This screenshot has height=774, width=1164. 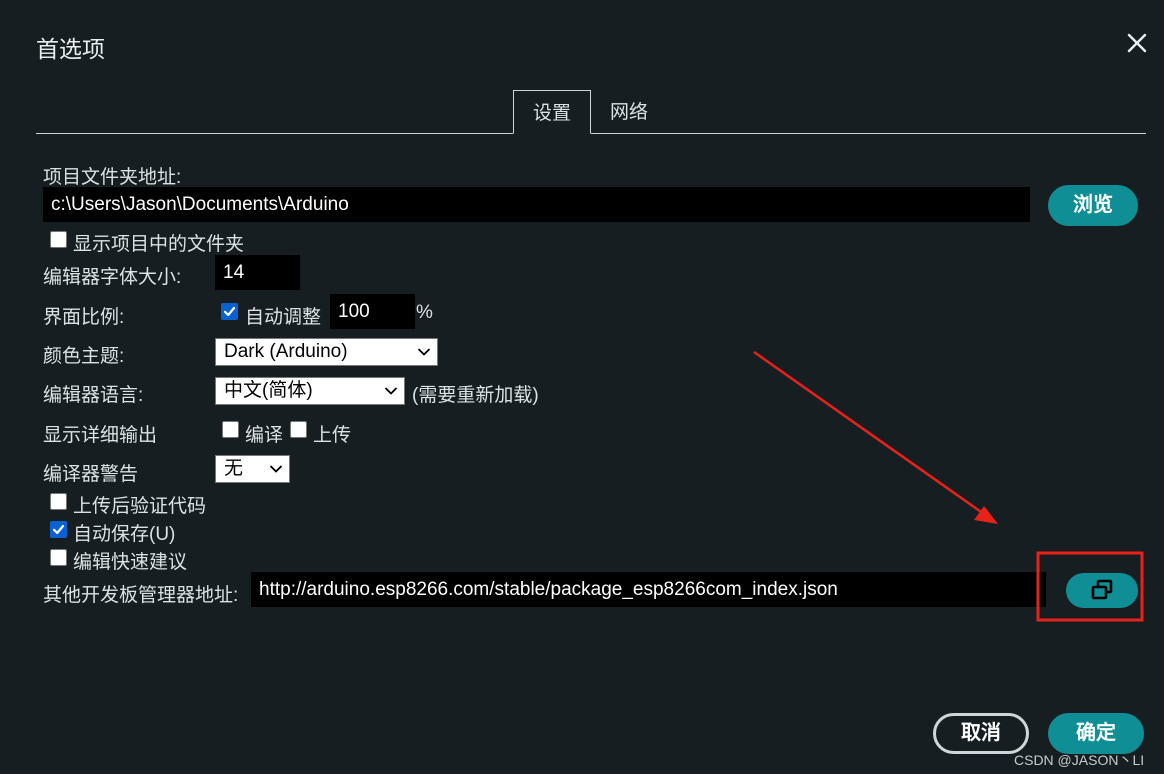 I want to click on annotation-box, so click(x=1090, y=586).